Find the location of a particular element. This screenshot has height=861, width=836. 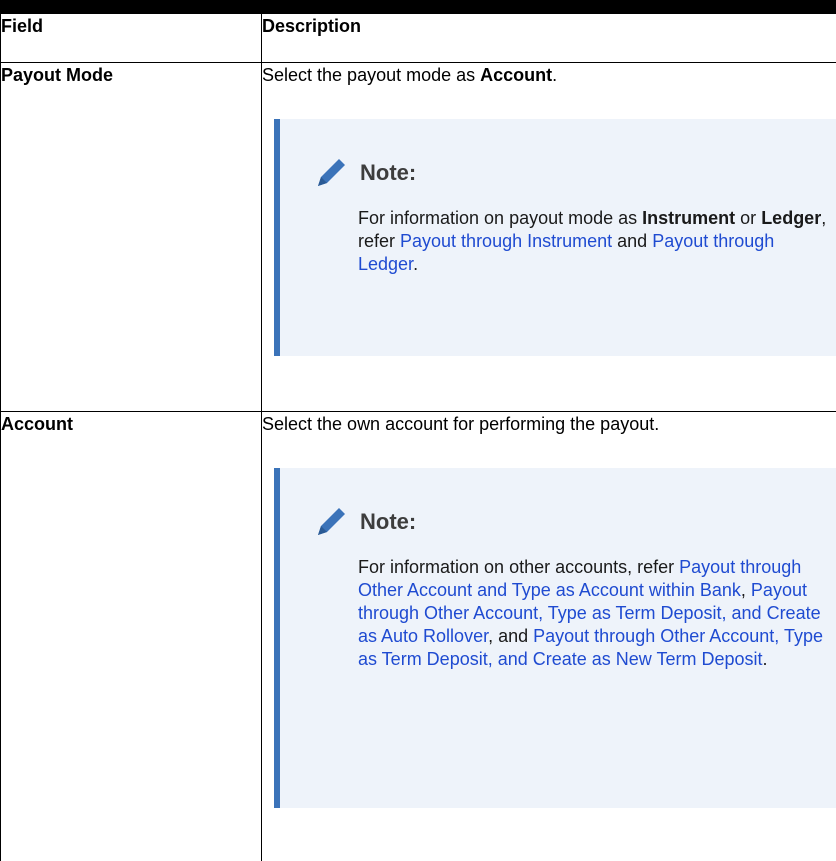

field-name-payout-mode: Payout Mode is located at coordinates (57, 75).